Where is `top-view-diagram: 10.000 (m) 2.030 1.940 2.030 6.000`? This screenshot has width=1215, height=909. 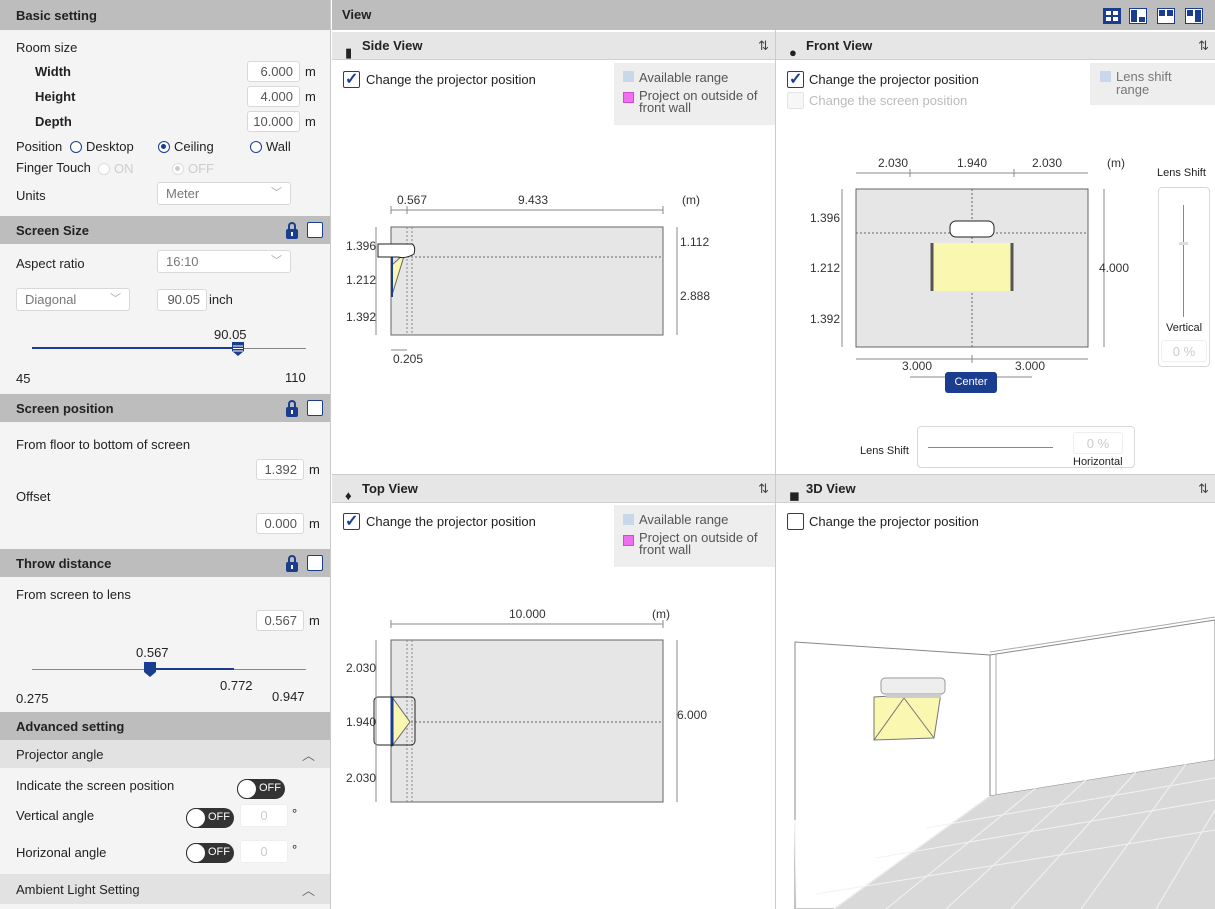 top-view-diagram: 10.000 (m) 2.030 1.940 2.030 6.000 is located at coordinates (526, 705).